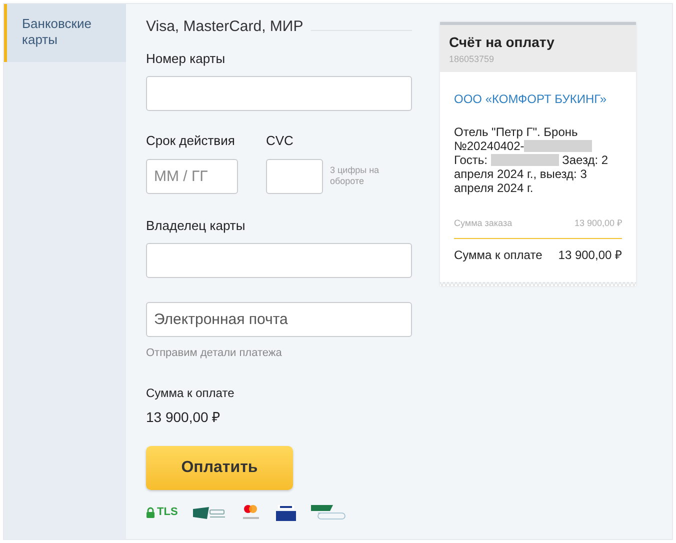  I want to click on mir-logo-icon, so click(328, 513).